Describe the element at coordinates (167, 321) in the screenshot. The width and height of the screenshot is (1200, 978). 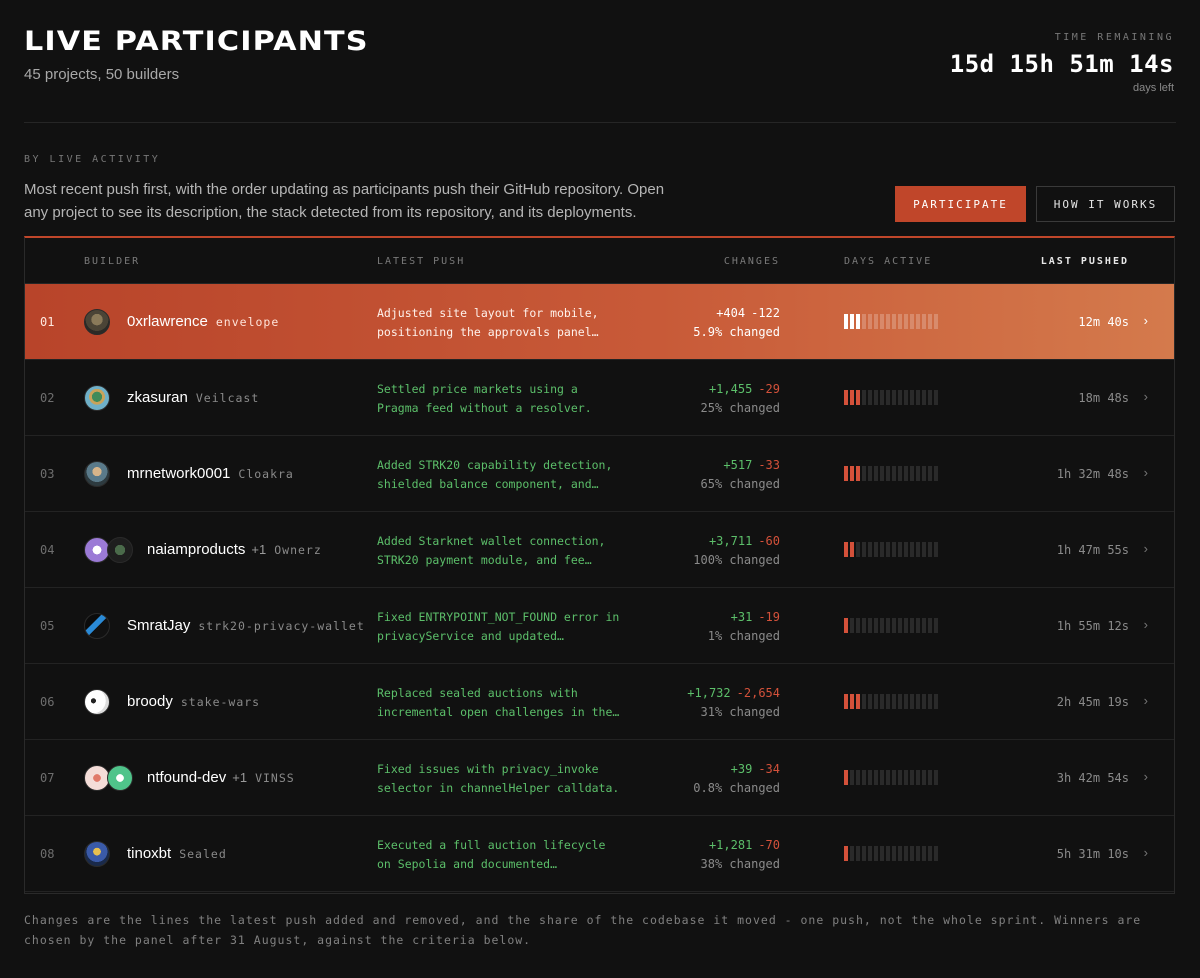
I see `builder-name: 0xrlawrence` at that location.